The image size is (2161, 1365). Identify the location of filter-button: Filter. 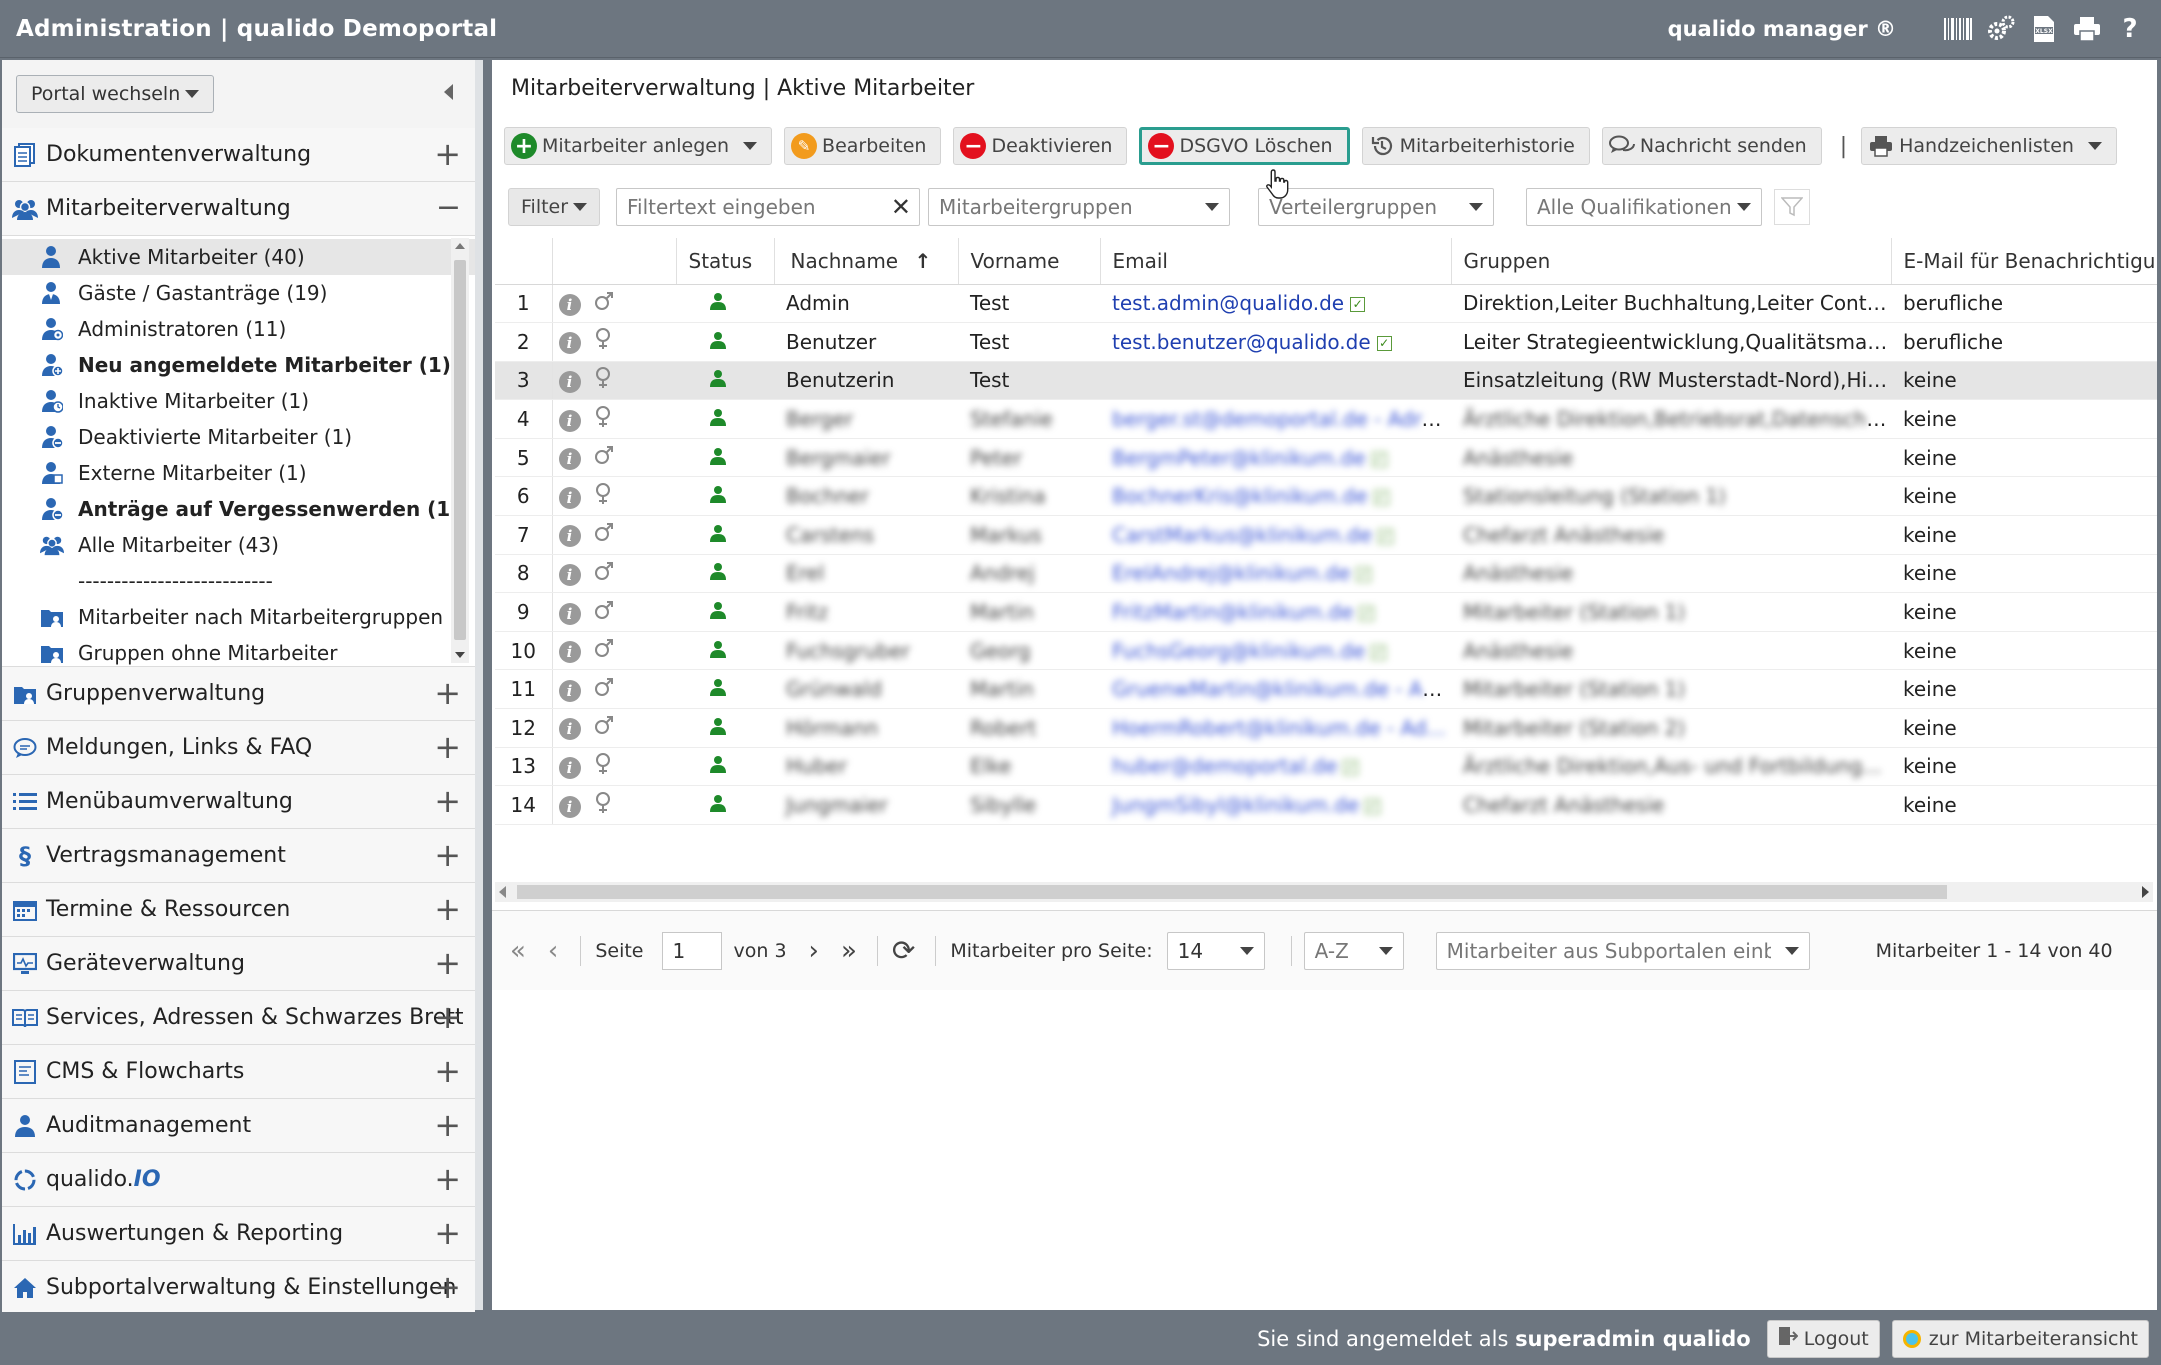
(554, 207).